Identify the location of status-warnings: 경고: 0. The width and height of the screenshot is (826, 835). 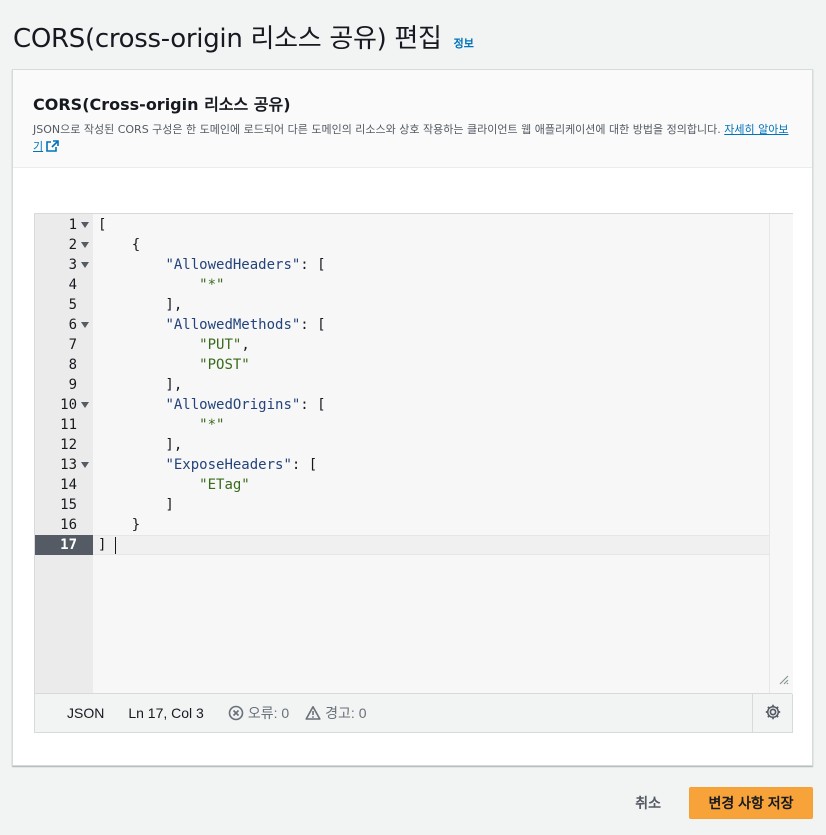
(336, 713).